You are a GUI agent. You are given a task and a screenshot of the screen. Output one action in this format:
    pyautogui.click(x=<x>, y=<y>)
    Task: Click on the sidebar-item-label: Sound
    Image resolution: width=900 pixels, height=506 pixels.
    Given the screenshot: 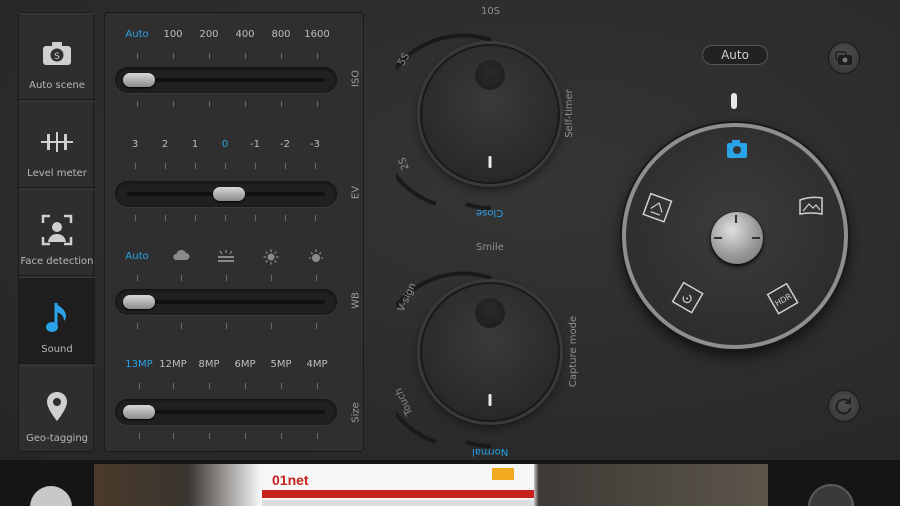 What is the action you would take?
    pyautogui.click(x=57, y=349)
    